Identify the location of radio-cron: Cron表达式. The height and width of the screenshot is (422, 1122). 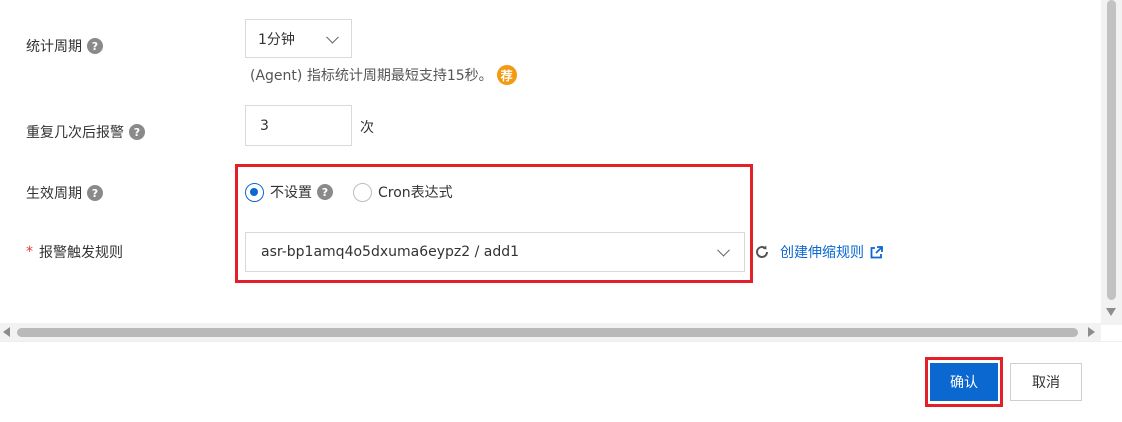
(403, 192).